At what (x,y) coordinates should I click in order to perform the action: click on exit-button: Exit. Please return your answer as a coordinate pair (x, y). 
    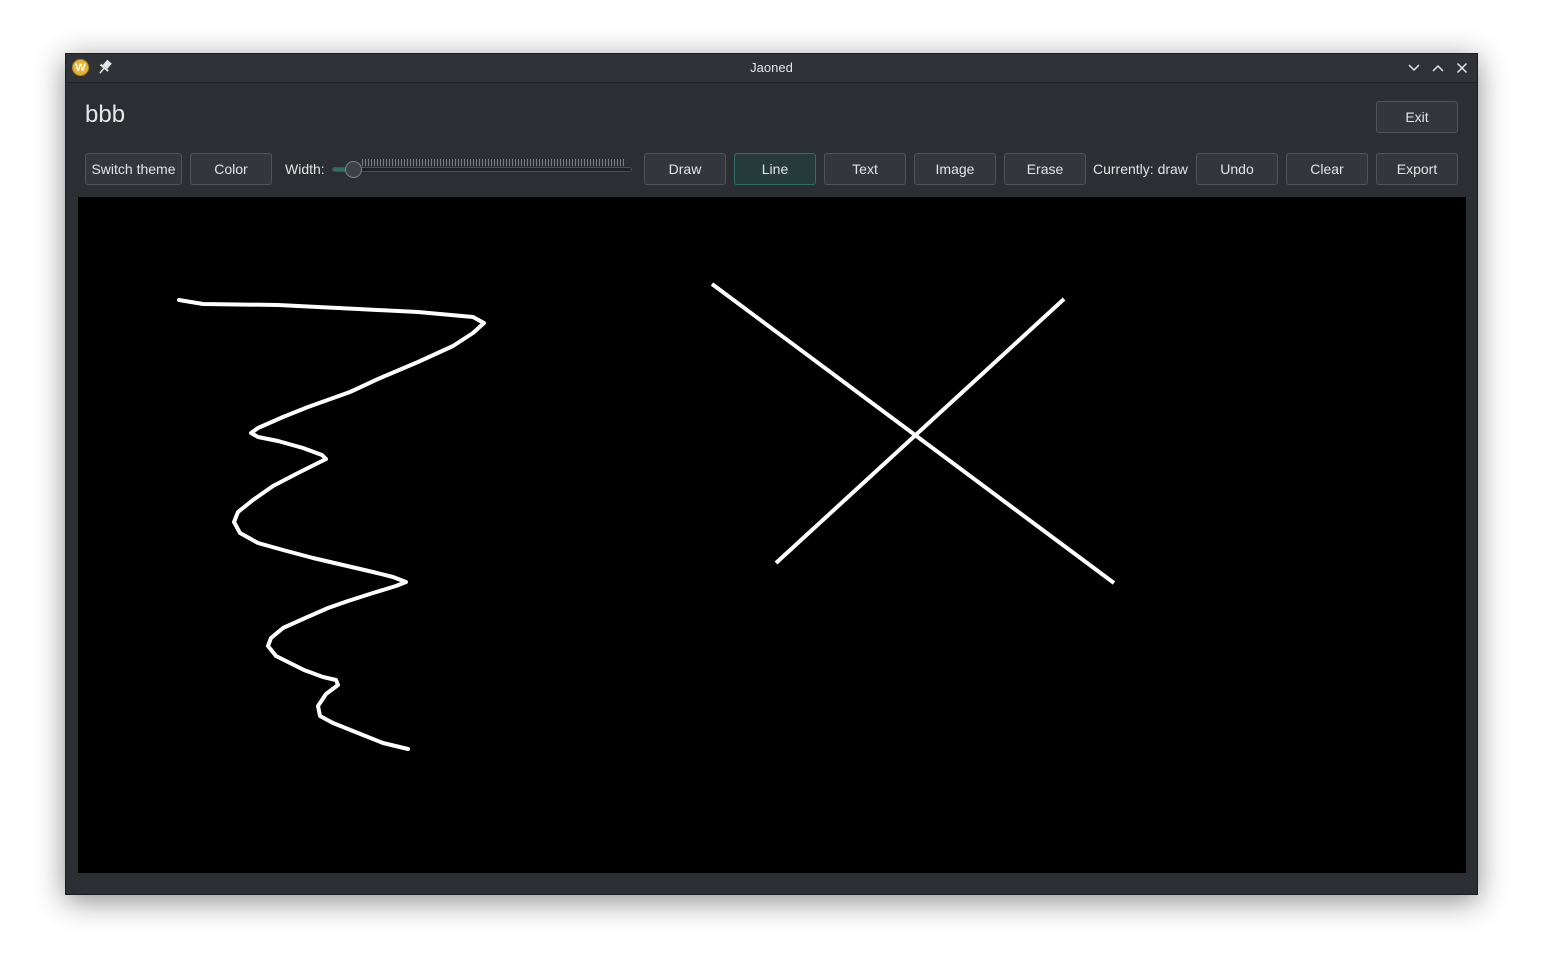
    Looking at the image, I should click on (1417, 117).